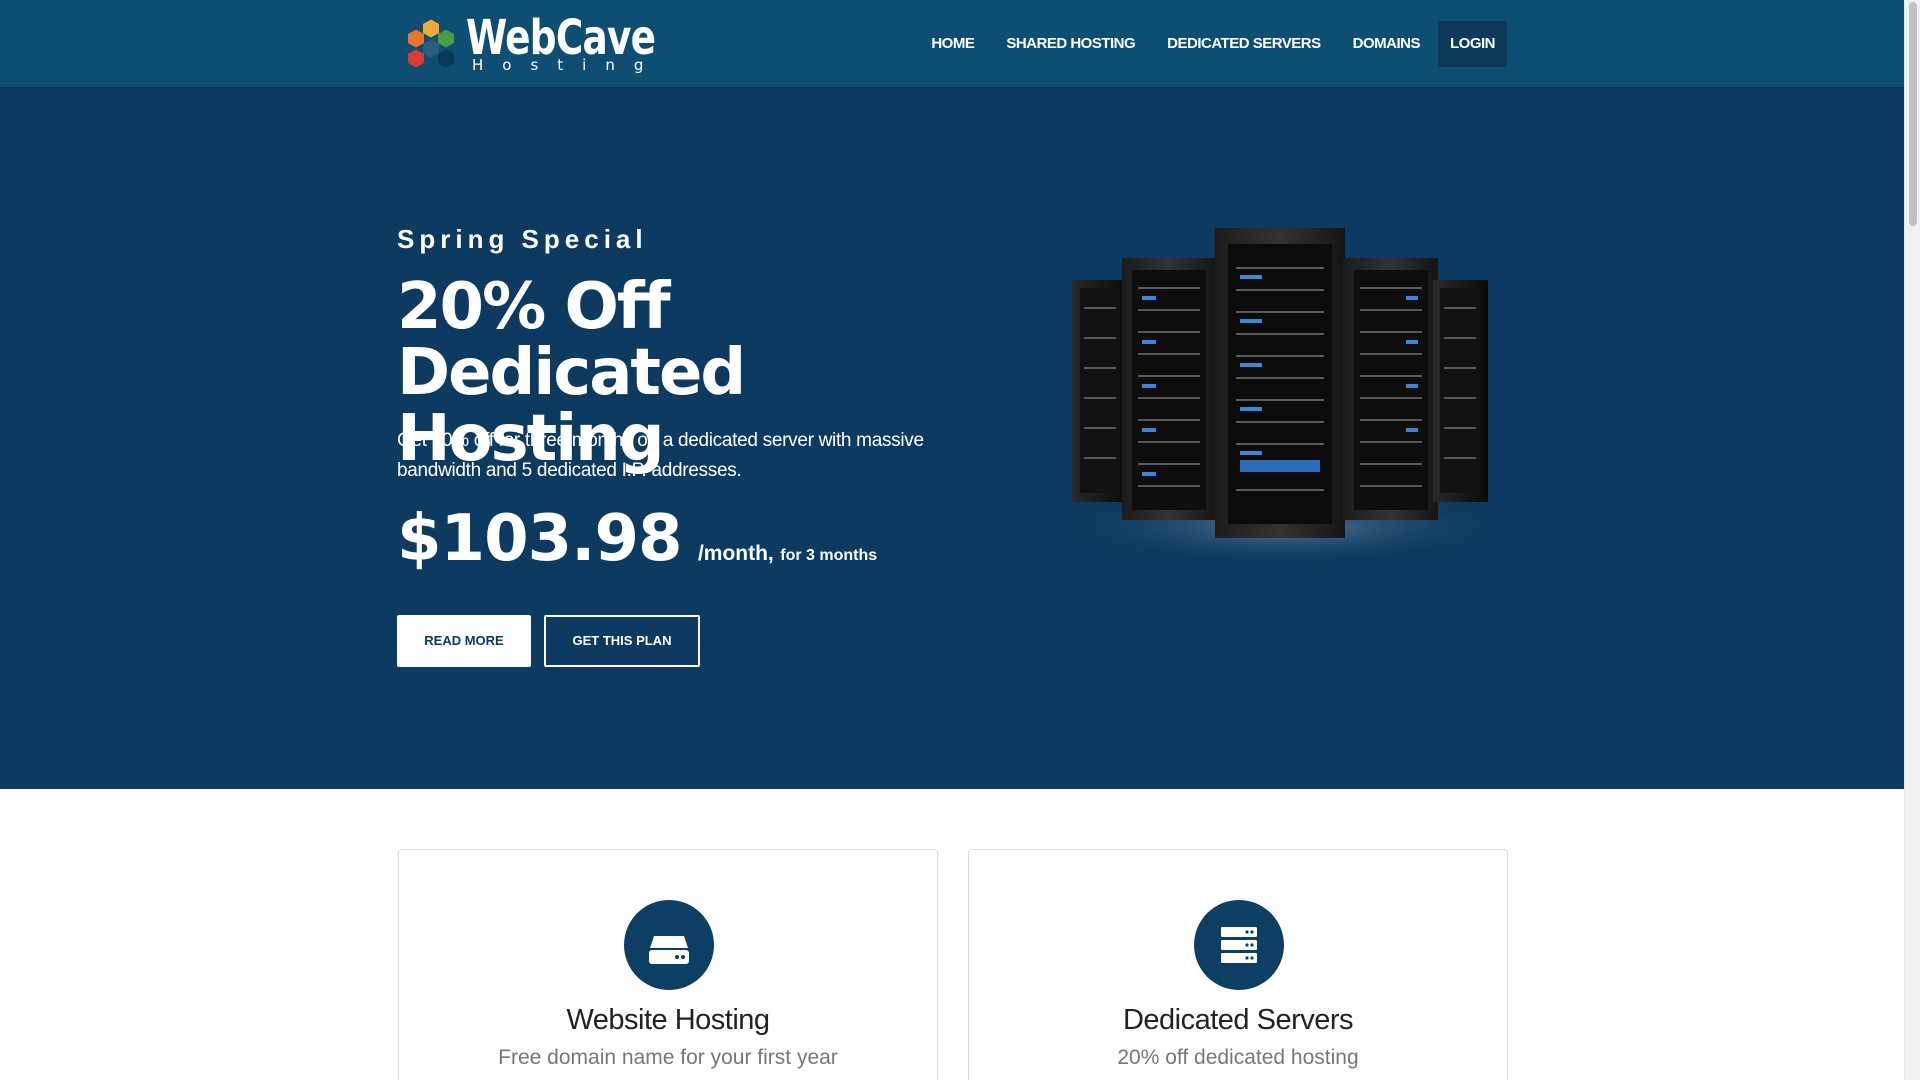  Describe the element at coordinates (1238, 1057) in the screenshot. I see `card-subtitle: 20% off dedicated hosting` at that location.